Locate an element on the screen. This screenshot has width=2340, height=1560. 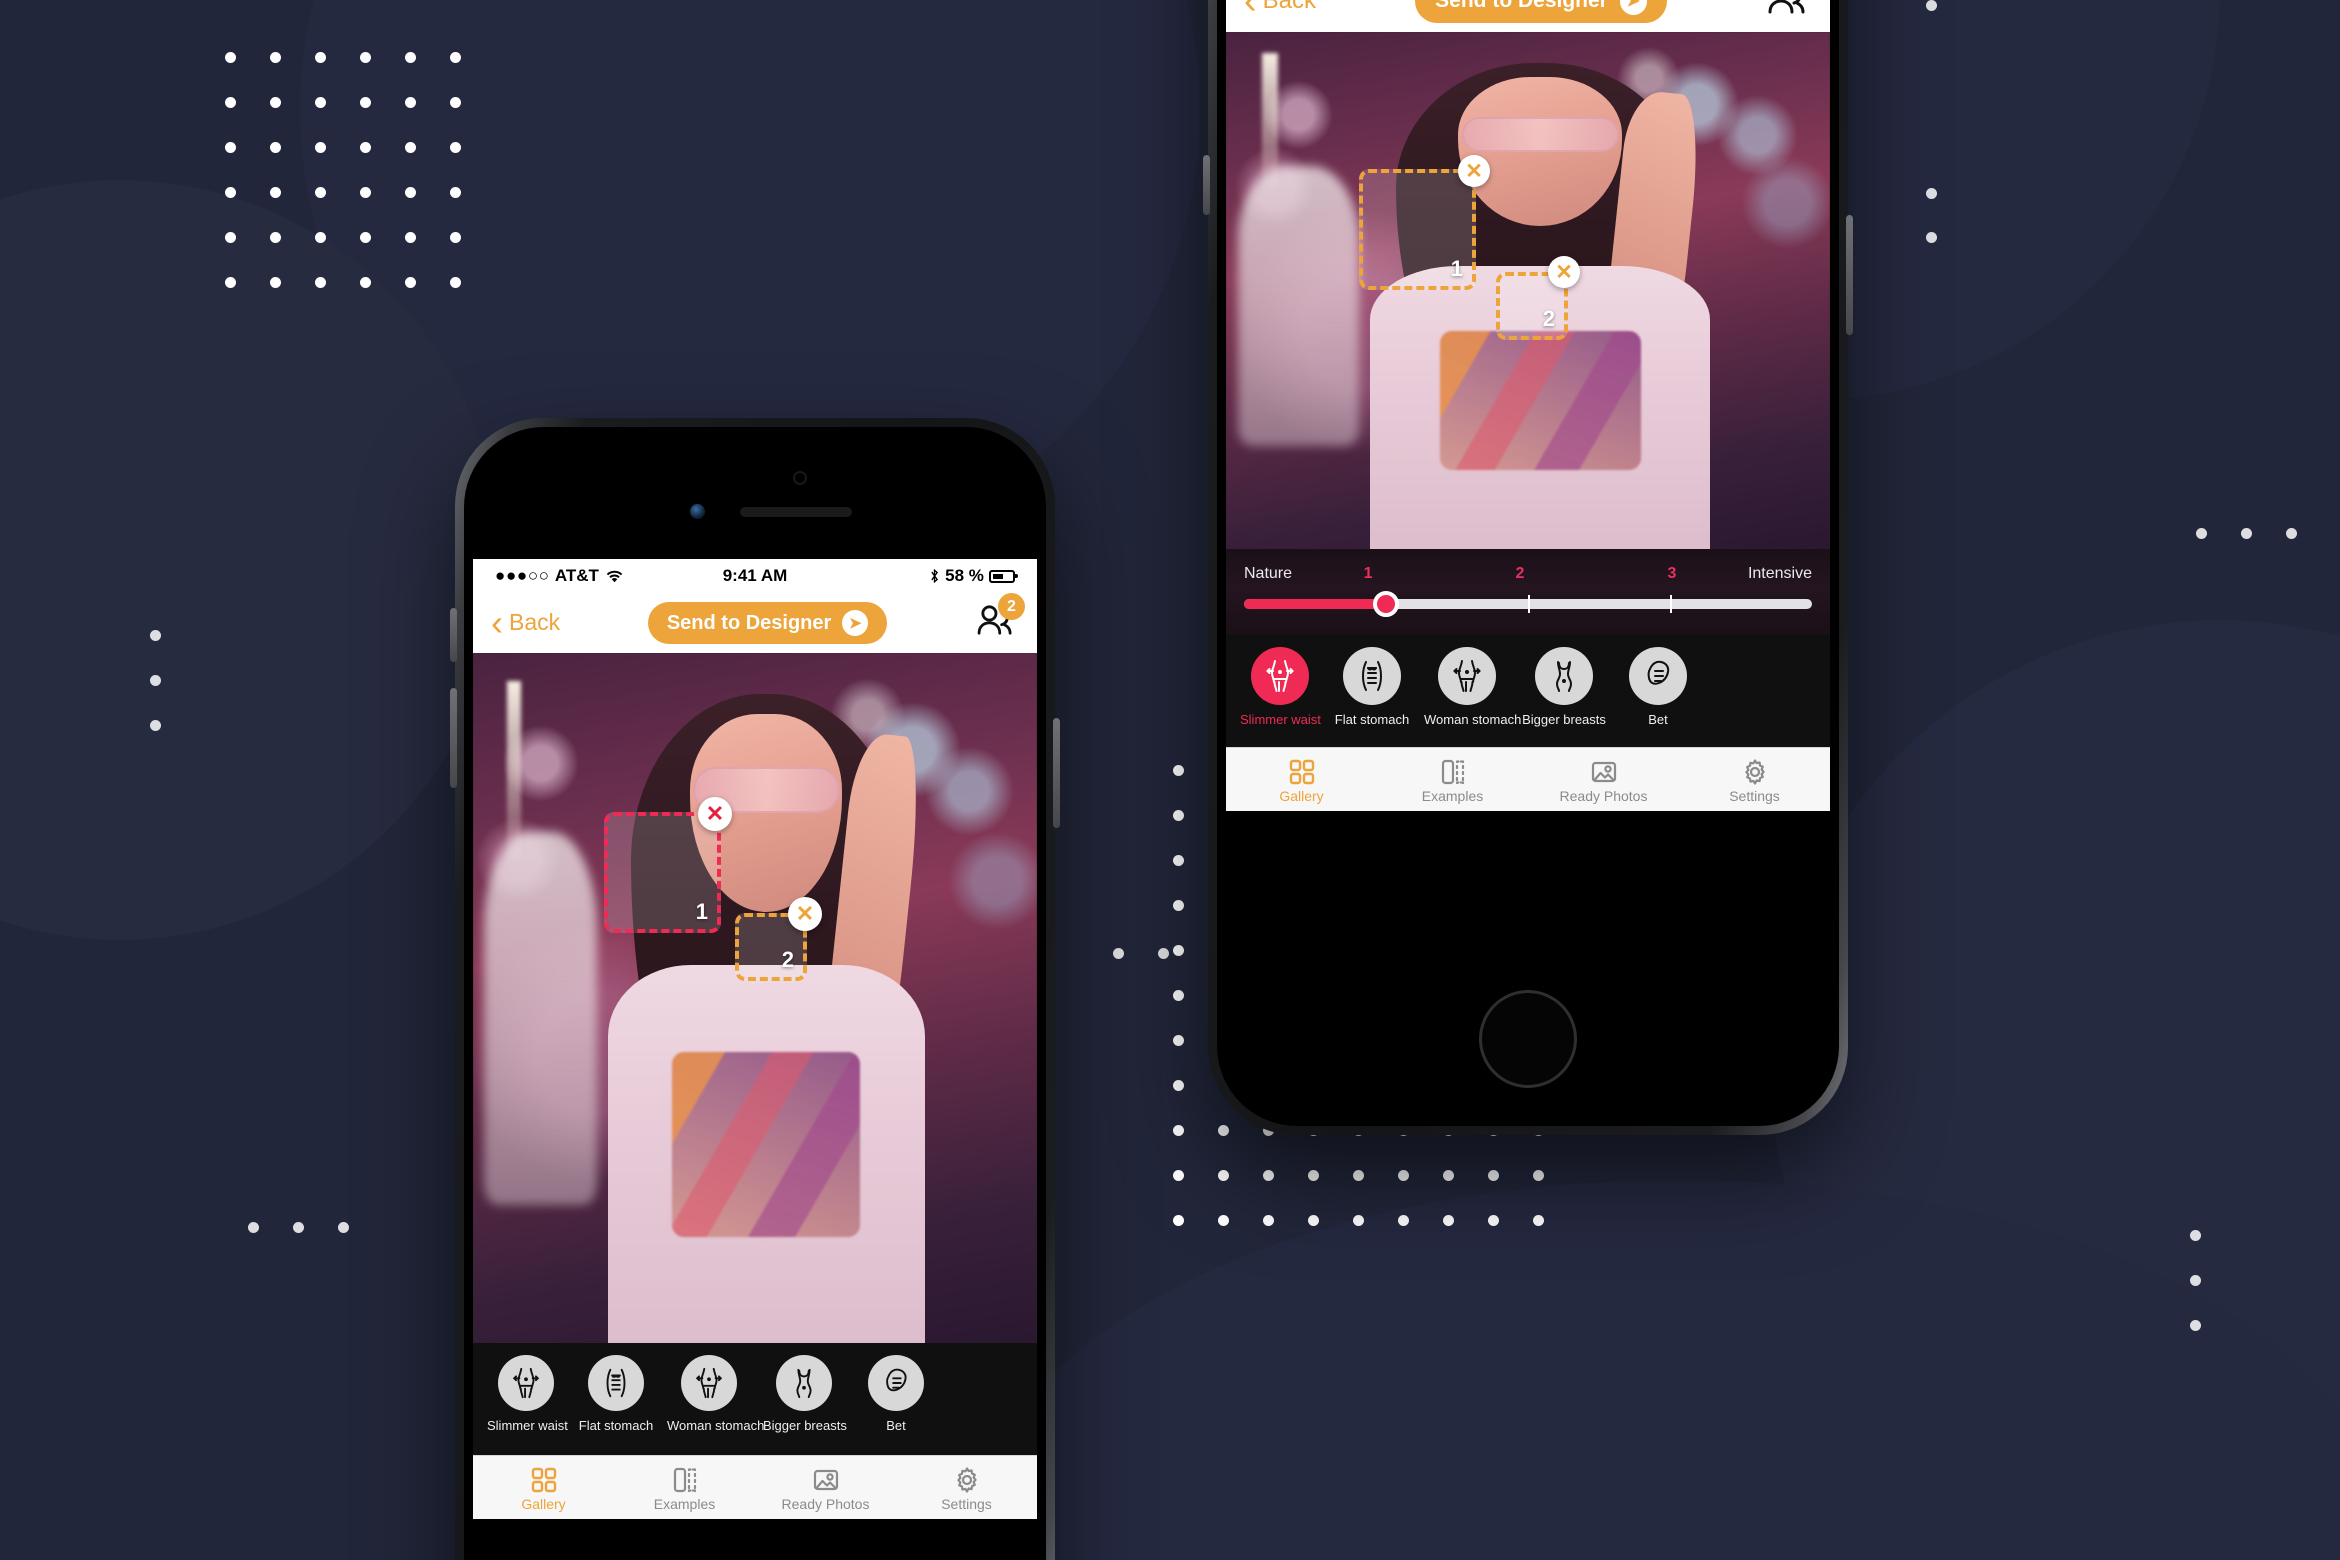
intensity-slider-panel-back: Nature 1 2 3 Intensive is located at coordinates (1528, 592).